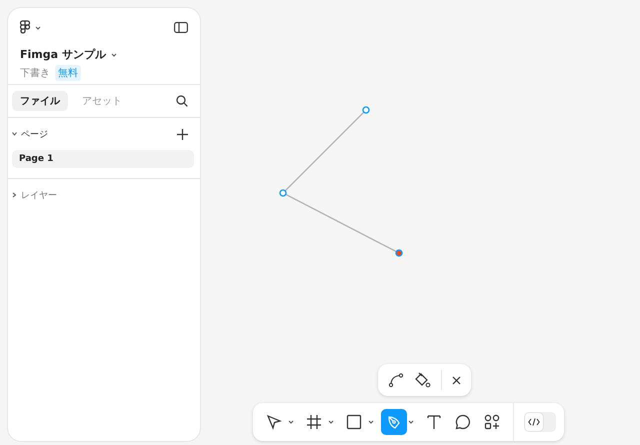 Image resolution: width=640 pixels, height=445 pixels. Describe the element at coordinates (68, 73) in the screenshot. I see `plan-badge: 無料` at that location.